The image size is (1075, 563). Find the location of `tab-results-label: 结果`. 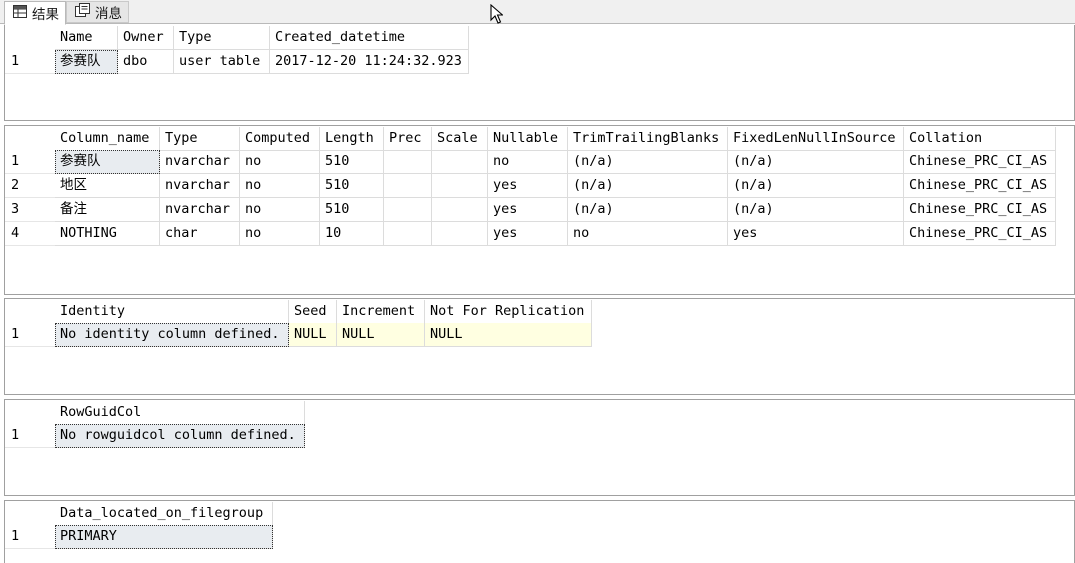

tab-results-label: 结果 is located at coordinates (45, 15).